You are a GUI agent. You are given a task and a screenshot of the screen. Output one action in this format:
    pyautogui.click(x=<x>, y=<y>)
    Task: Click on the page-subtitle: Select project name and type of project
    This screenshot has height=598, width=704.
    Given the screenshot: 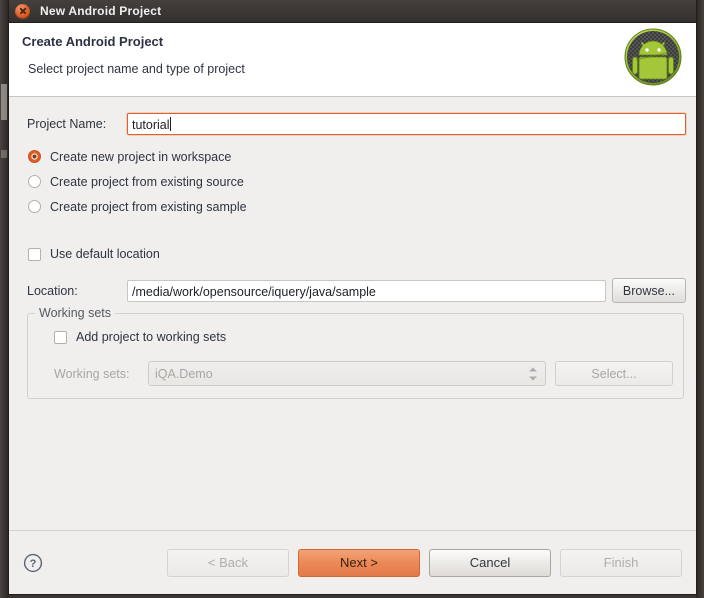 What is the action you would take?
    pyautogui.click(x=136, y=69)
    